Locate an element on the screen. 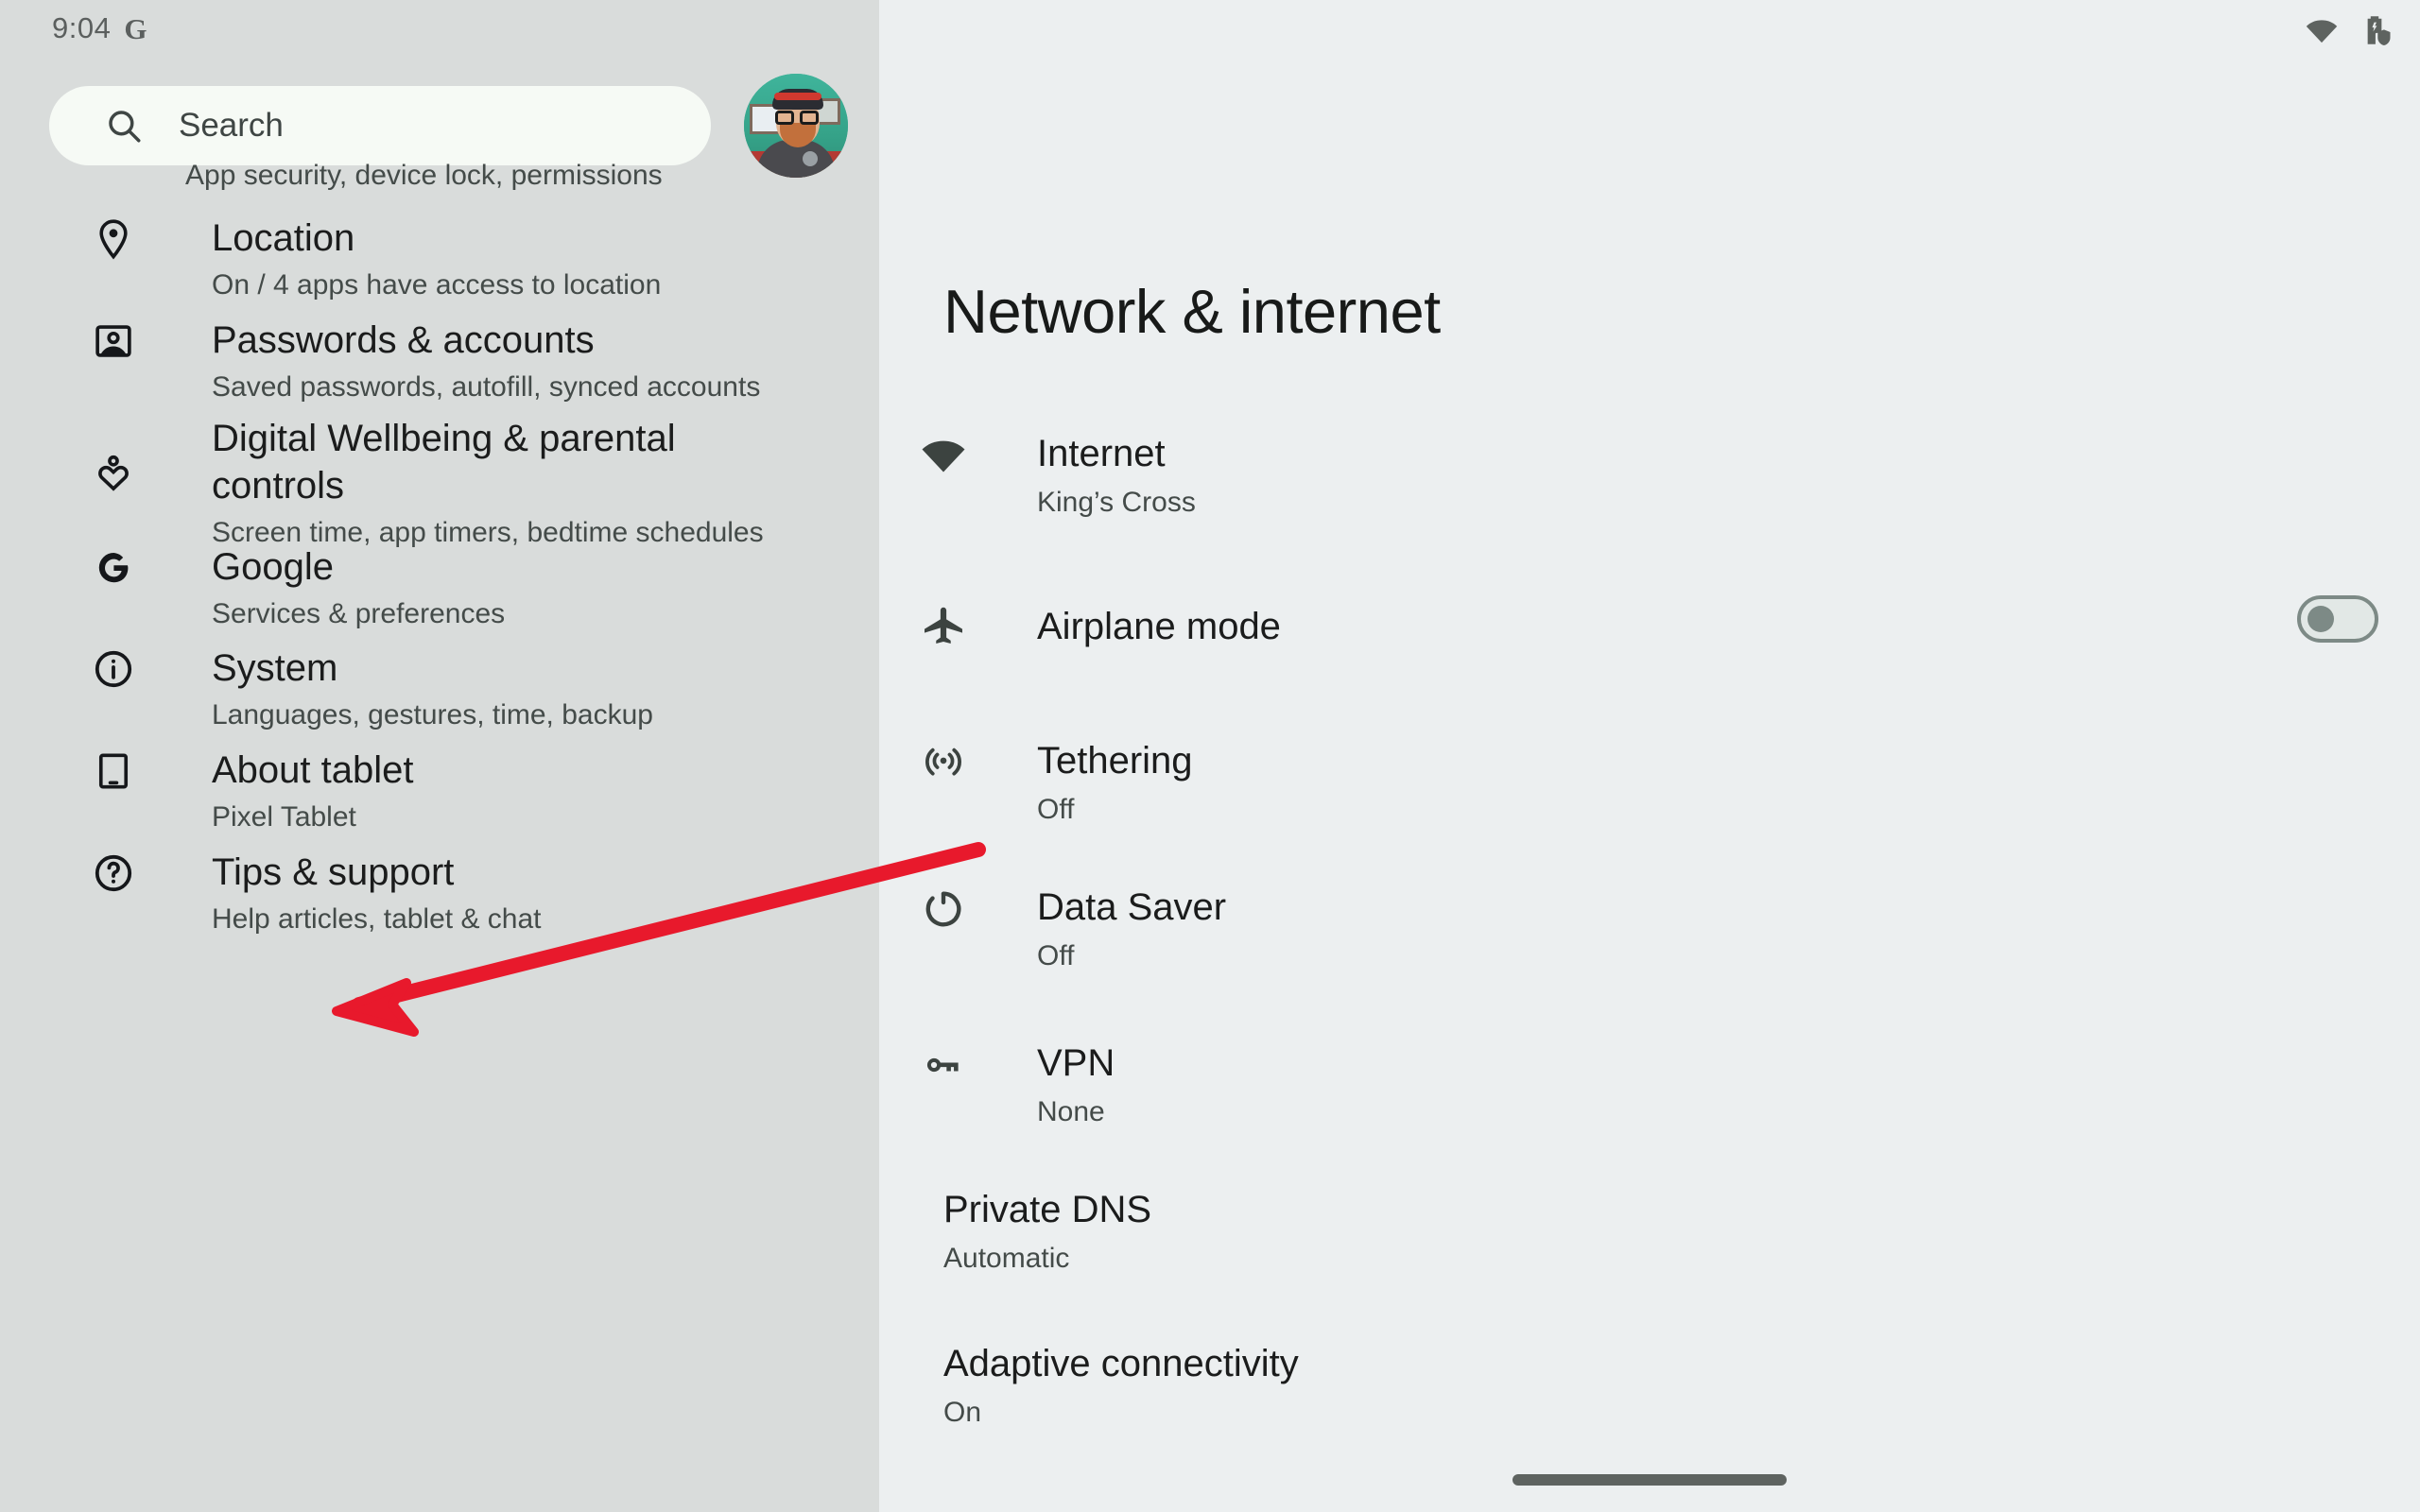 The height and width of the screenshot is (1512, 2420). wellbeing-heart-icon is located at coordinates (113, 473).